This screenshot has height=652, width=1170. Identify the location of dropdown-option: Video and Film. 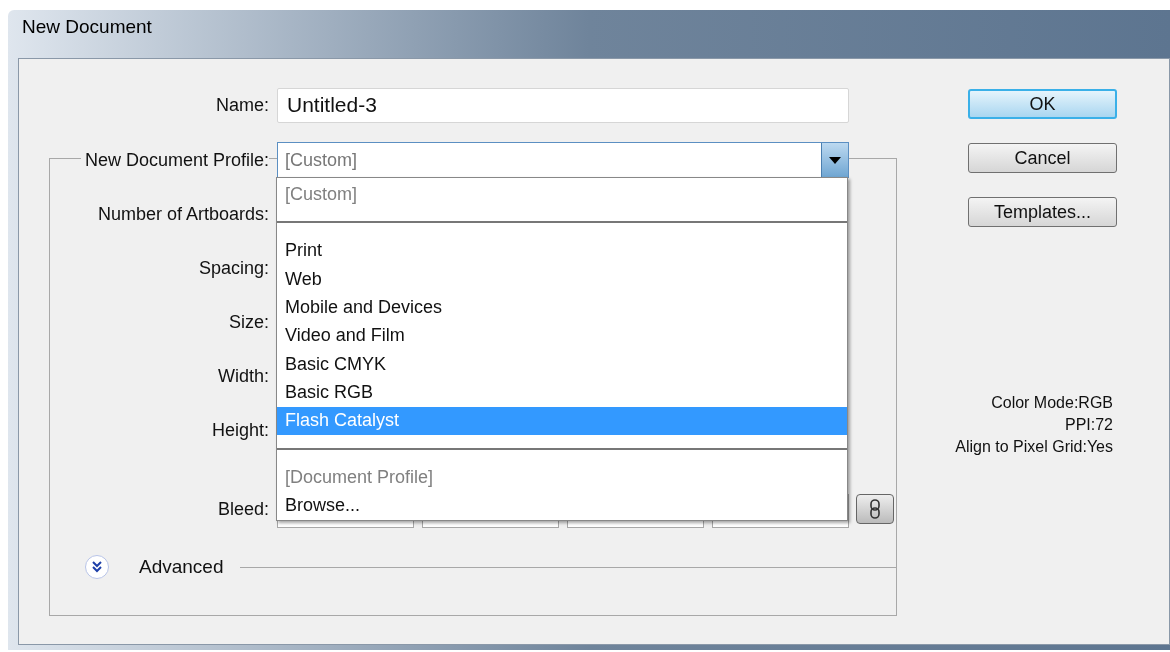
(562, 335).